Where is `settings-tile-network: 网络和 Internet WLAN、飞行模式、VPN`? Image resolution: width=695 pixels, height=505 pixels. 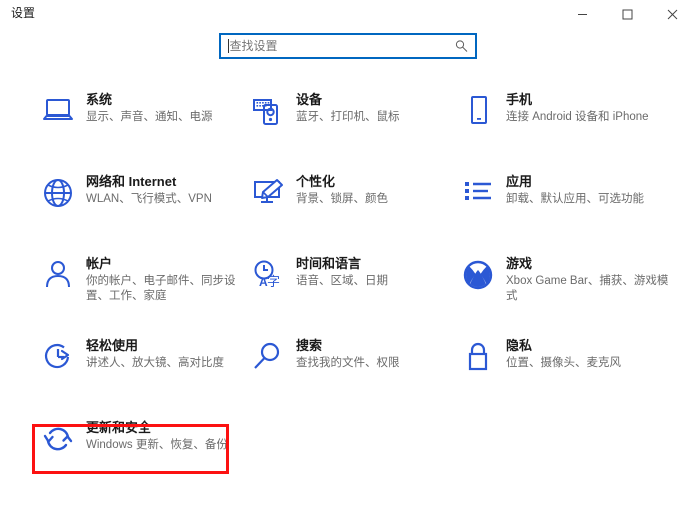 settings-tile-network: 网络和 Internet WLAN、飞行模式、VPN is located at coordinates (135, 206).